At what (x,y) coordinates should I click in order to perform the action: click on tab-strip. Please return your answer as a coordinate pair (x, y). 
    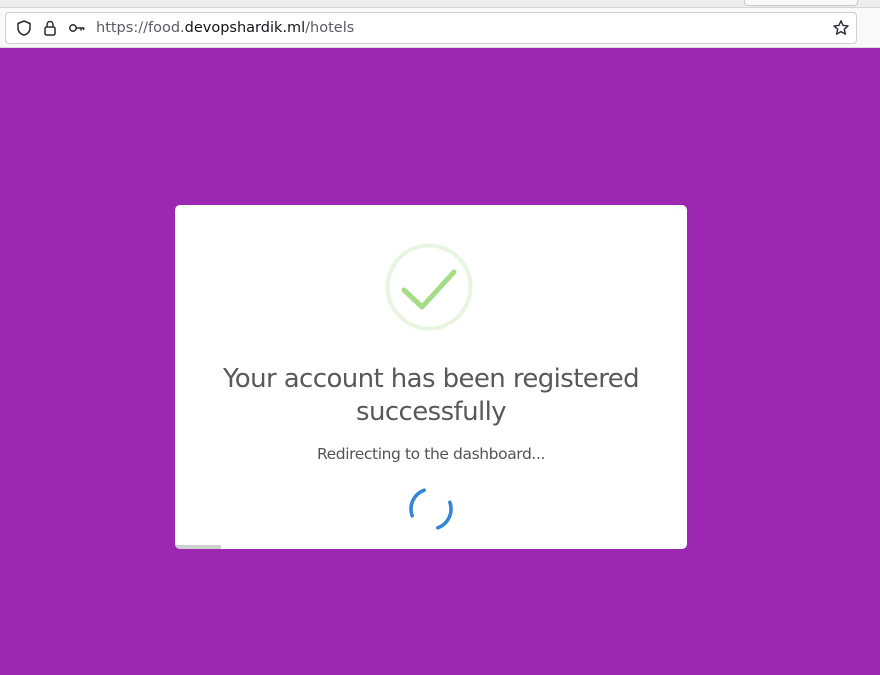
    Looking at the image, I should click on (440, 4).